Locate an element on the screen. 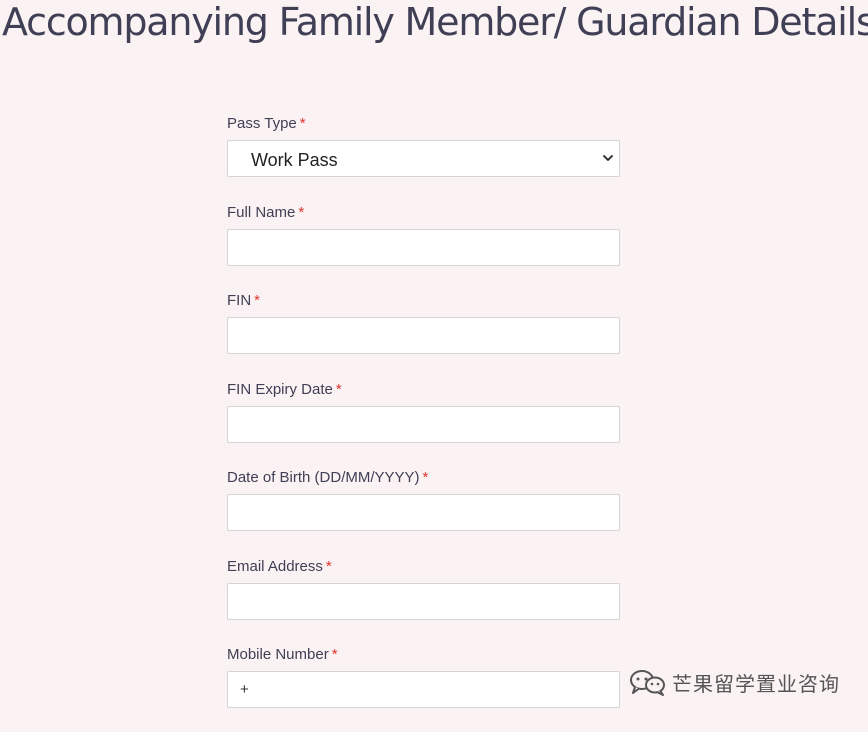 This screenshot has height=732, width=868. watermark-text: 芒果留学置业咨询 is located at coordinates (756, 683).